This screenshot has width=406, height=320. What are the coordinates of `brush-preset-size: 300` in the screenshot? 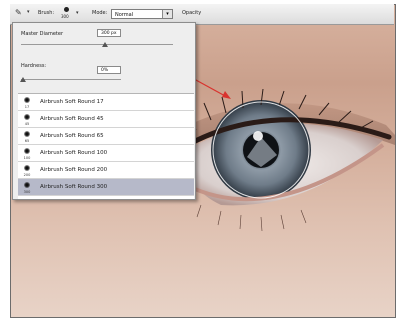 It's located at (27, 192).